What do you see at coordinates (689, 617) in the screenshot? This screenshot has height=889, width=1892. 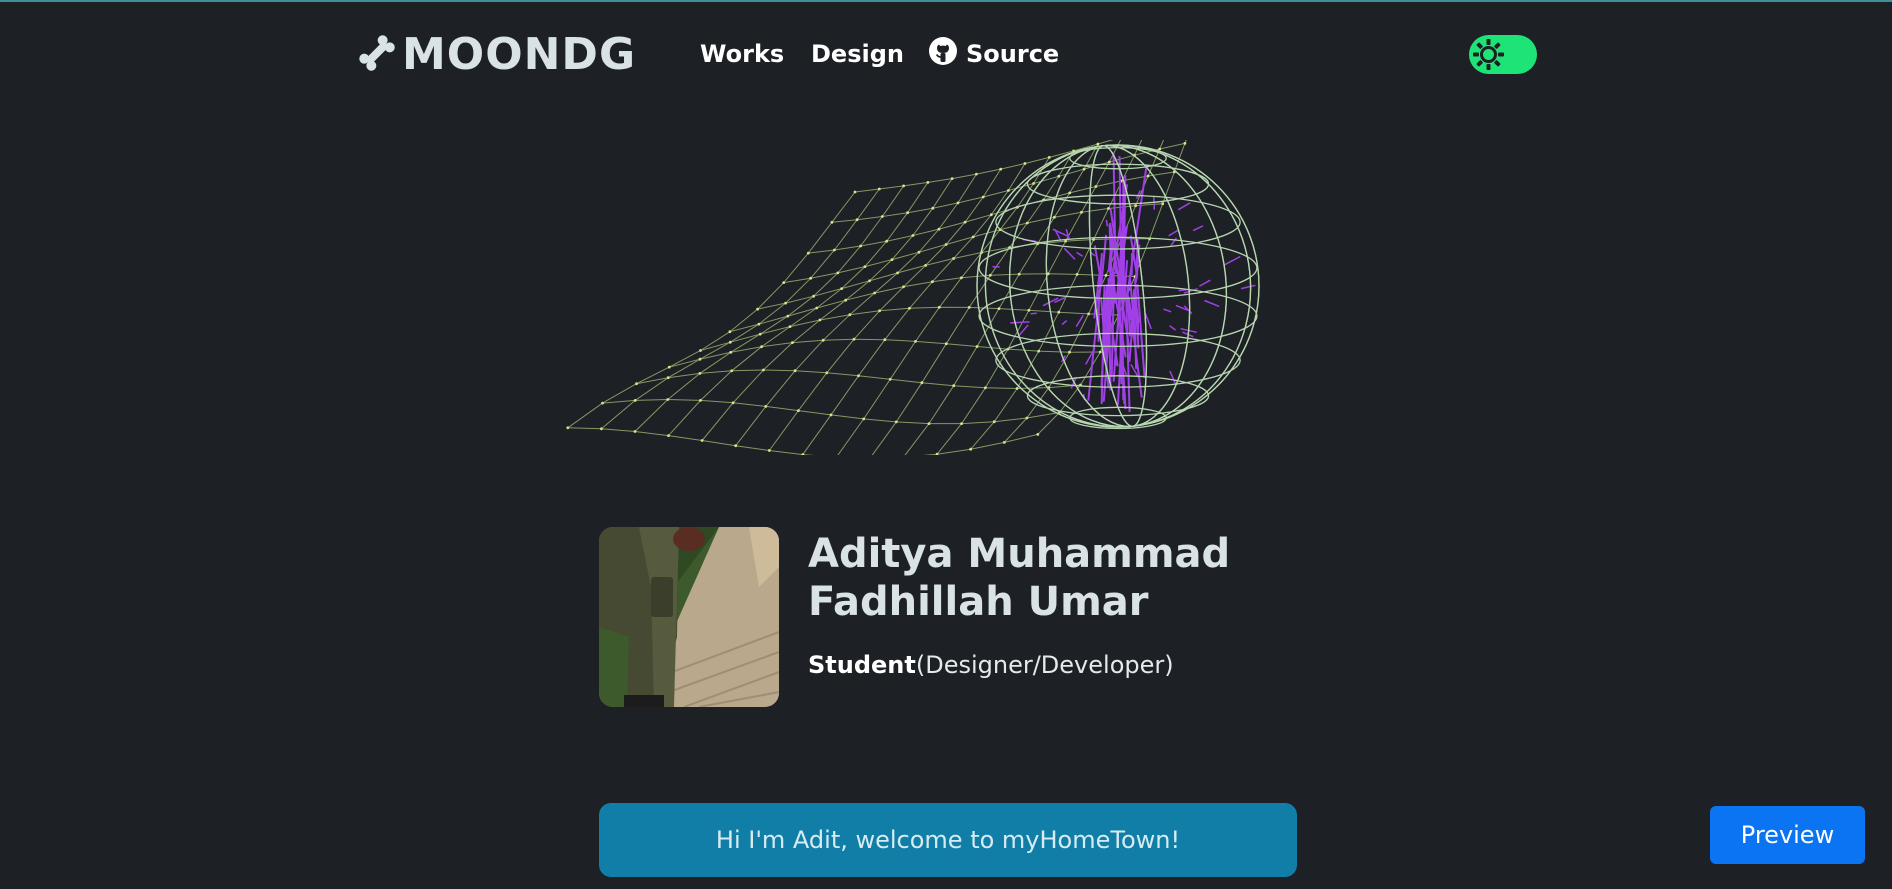 I see `avatar` at bounding box center [689, 617].